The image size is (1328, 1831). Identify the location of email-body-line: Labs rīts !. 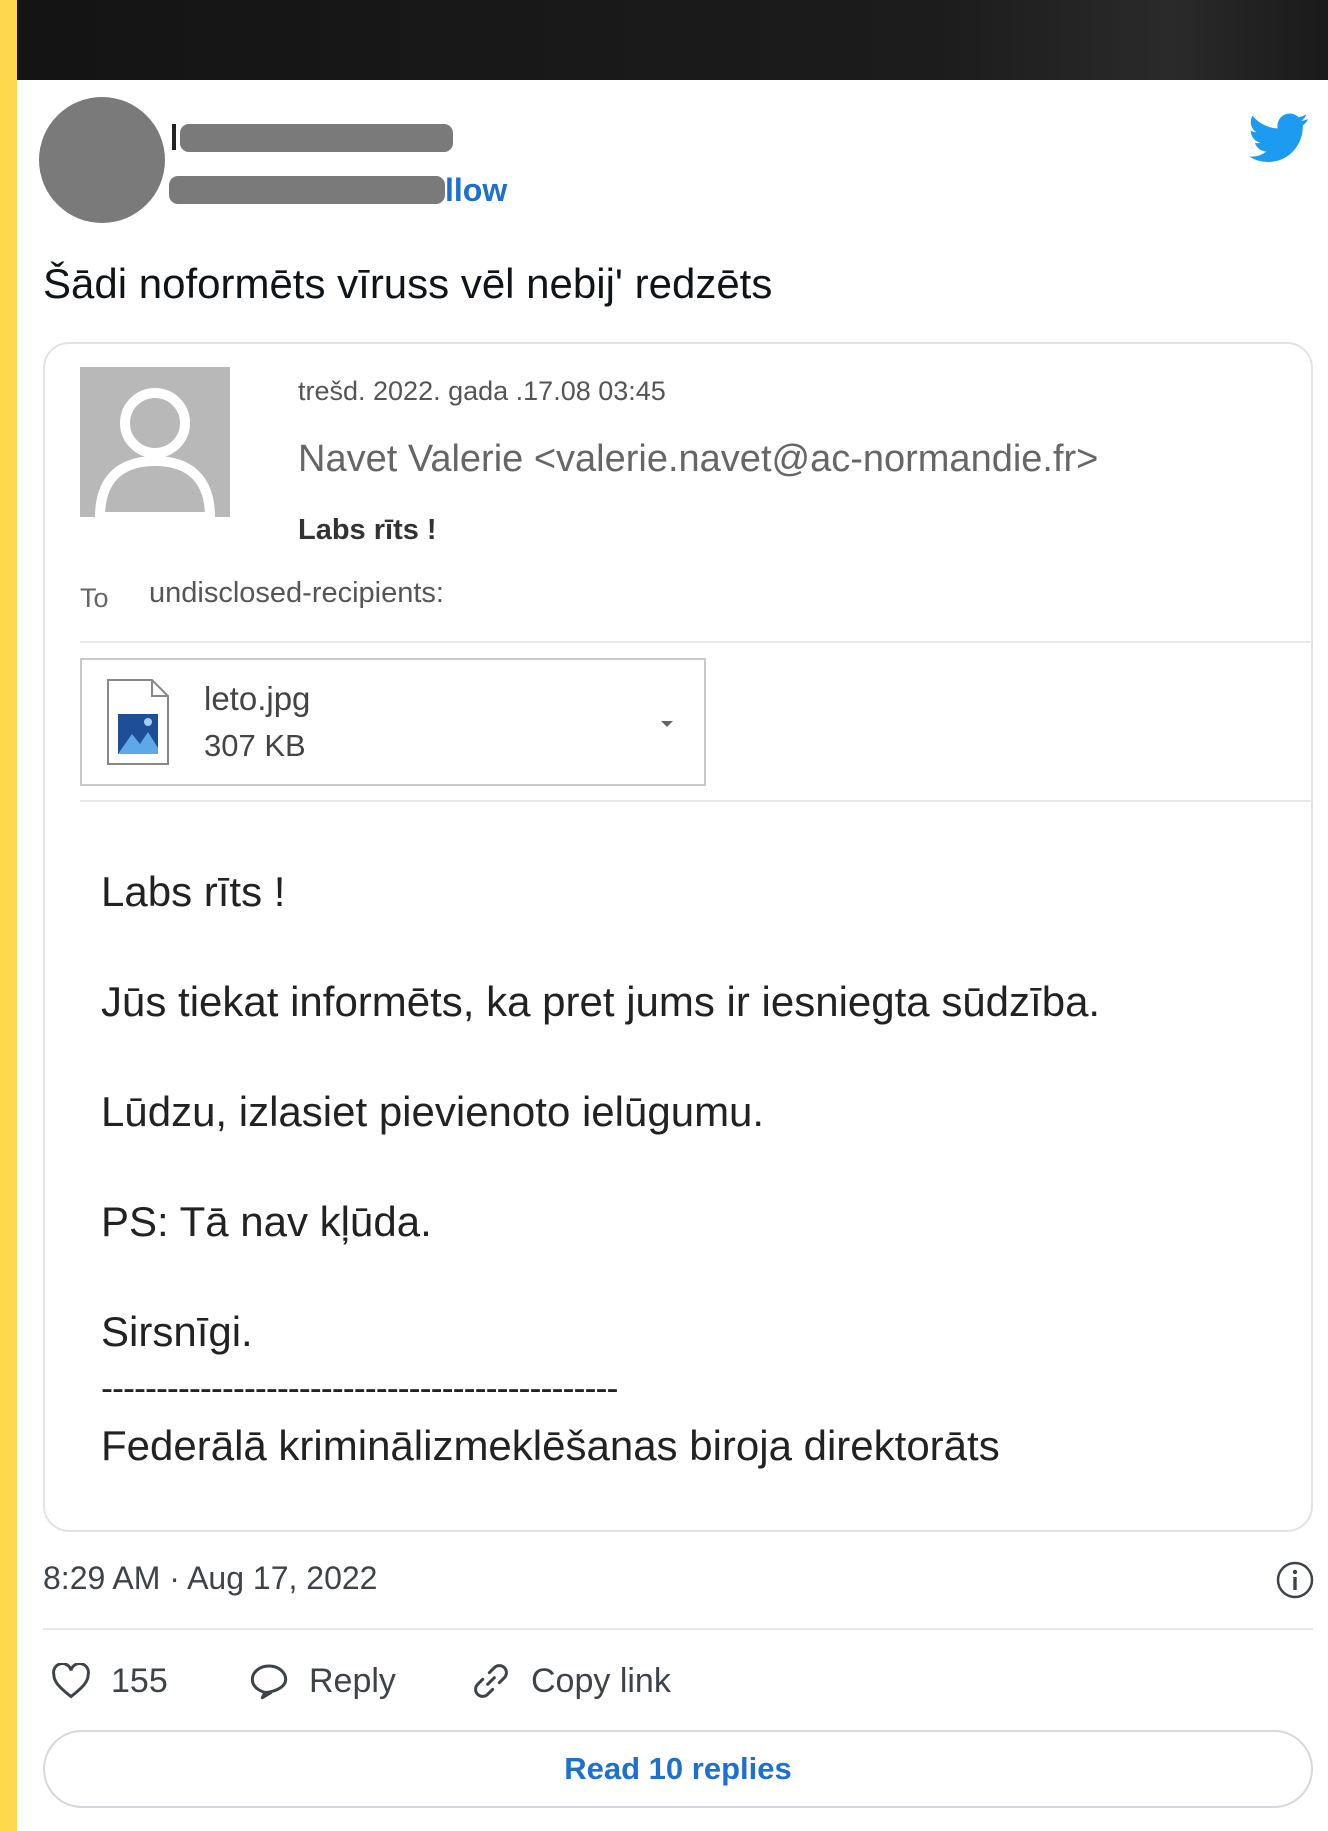
(193, 891).